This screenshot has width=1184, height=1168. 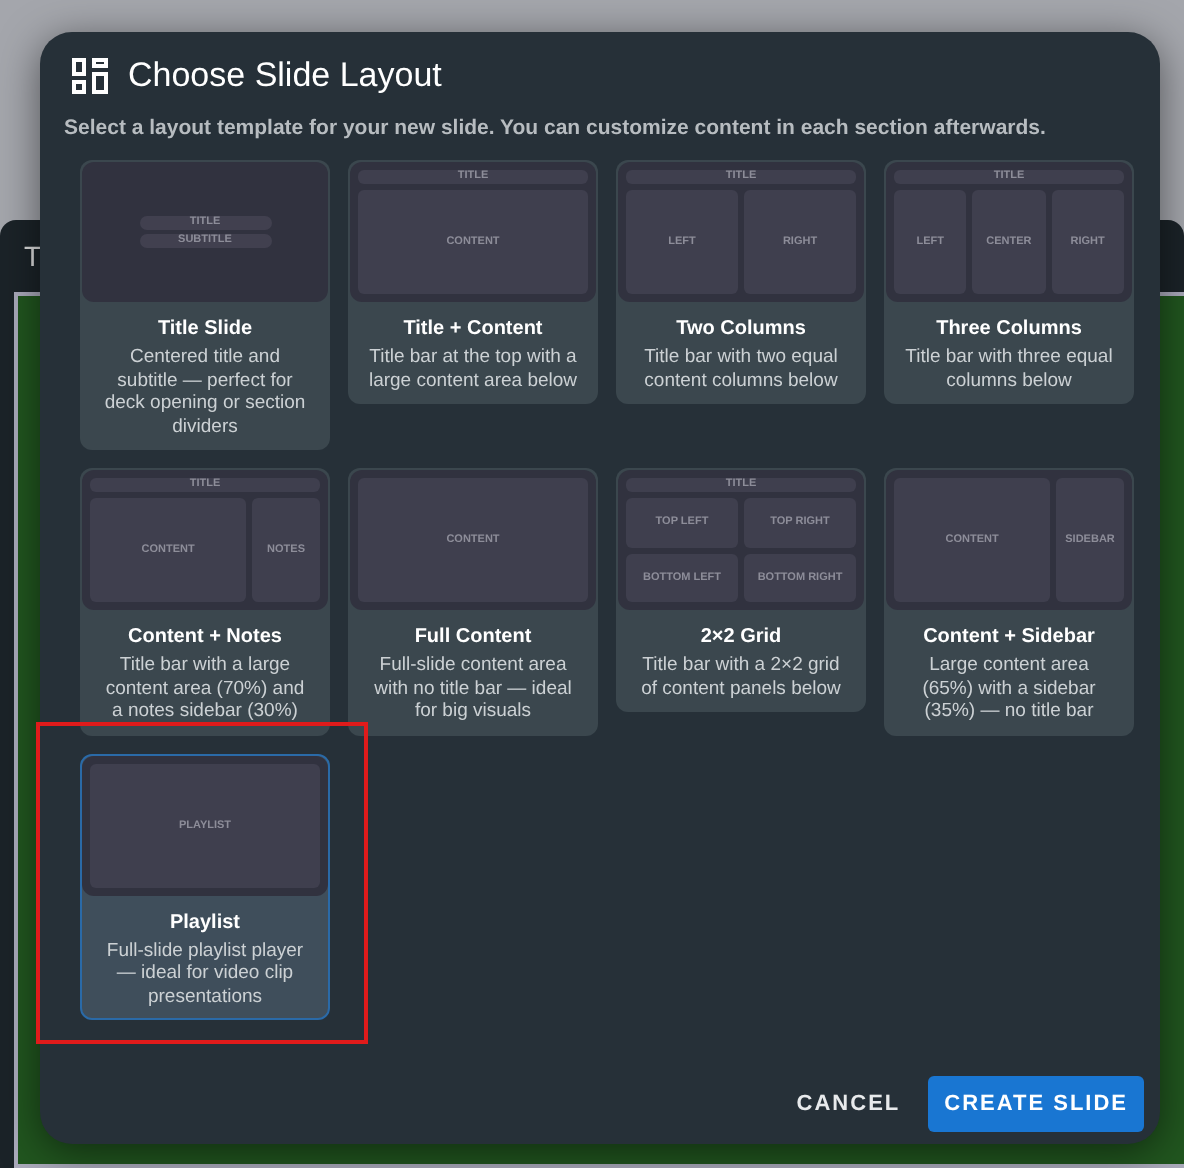 I want to click on layout-description: Title bar with two equal content columns below, so click(x=741, y=369).